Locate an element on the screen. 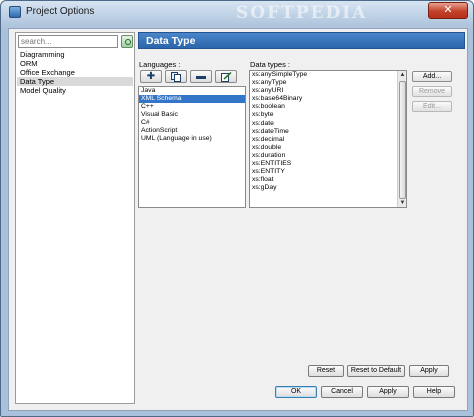 The image size is (474, 417). data-type-item: xs:decimal is located at coordinates (328, 140).